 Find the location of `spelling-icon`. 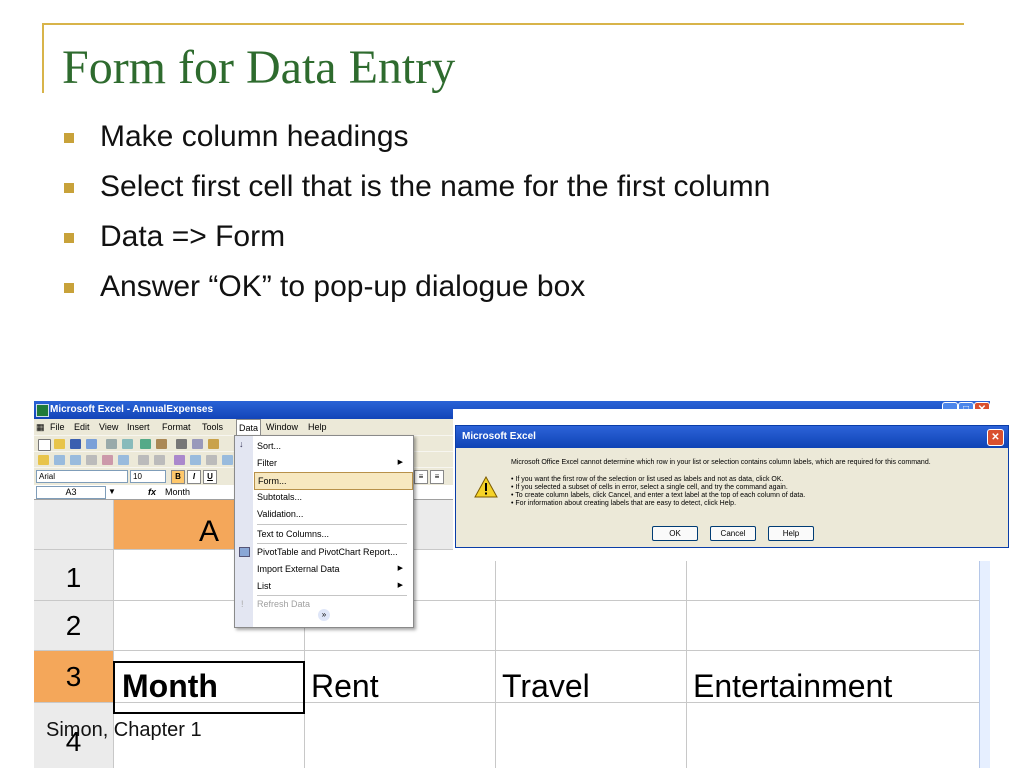

spelling-icon is located at coordinates (145, 444).